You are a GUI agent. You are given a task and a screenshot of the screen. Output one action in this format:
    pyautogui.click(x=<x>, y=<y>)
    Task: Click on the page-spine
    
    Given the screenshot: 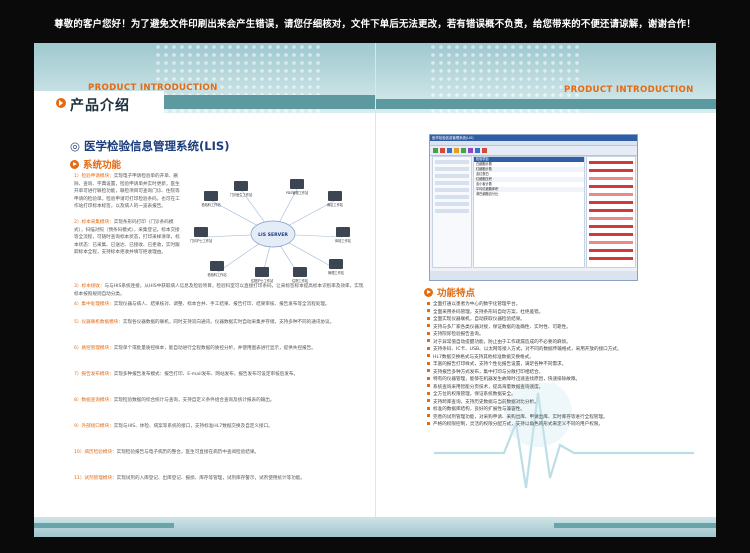 What is the action you would take?
    pyautogui.click(x=375, y=290)
    